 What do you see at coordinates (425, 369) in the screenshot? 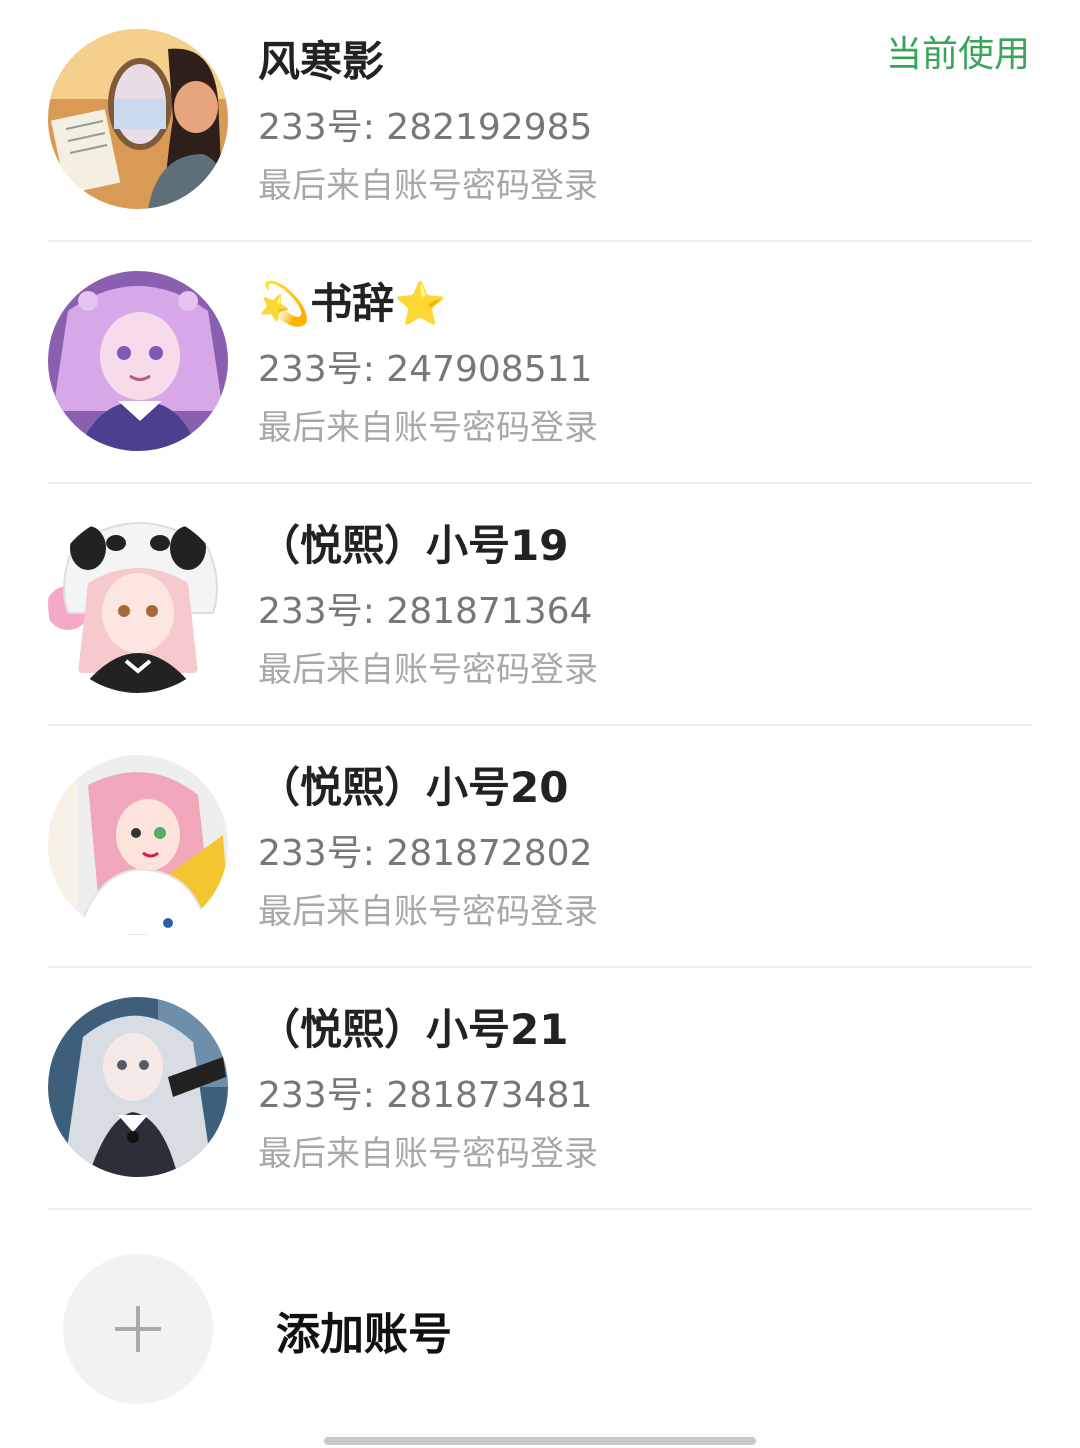
I see `account-id: 233号: 247908511` at bounding box center [425, 369].